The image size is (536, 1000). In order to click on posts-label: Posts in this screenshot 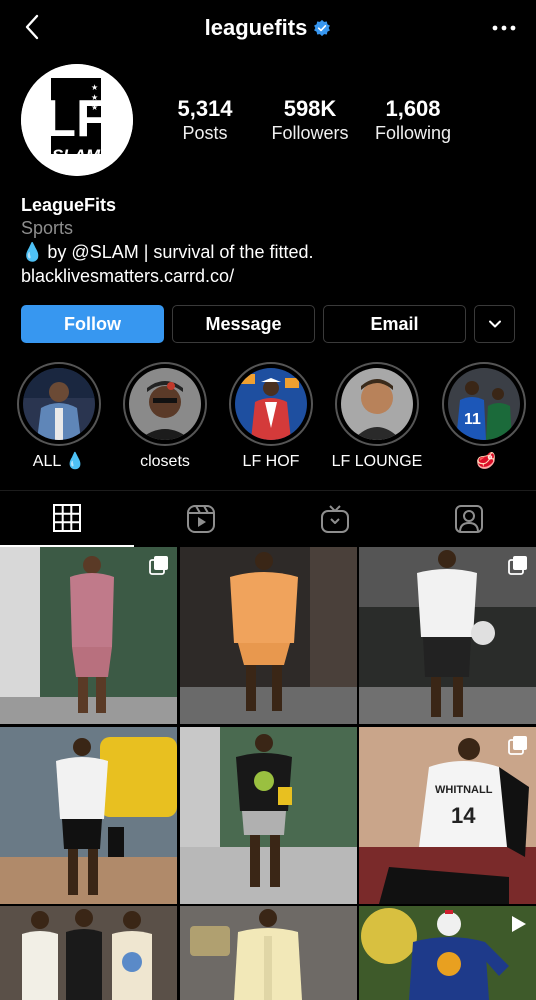, I will do `click(205, 133)`.